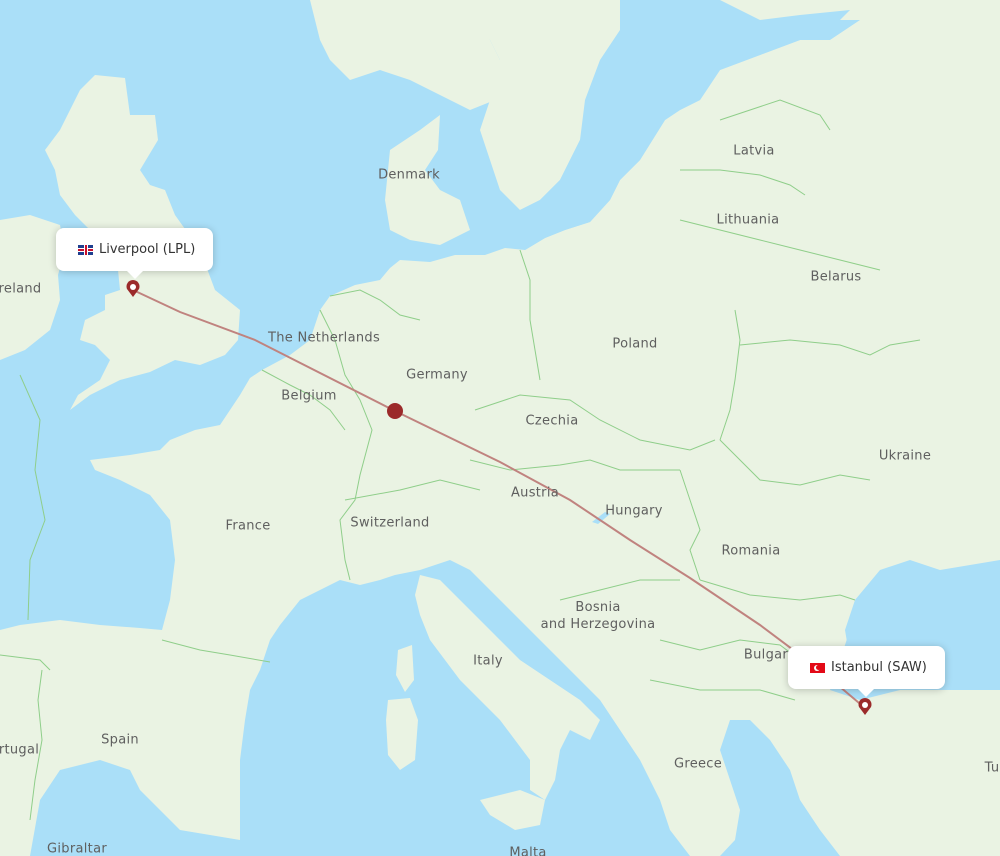  I want to click on country-label-turkey: Tu, so click(992, 768).